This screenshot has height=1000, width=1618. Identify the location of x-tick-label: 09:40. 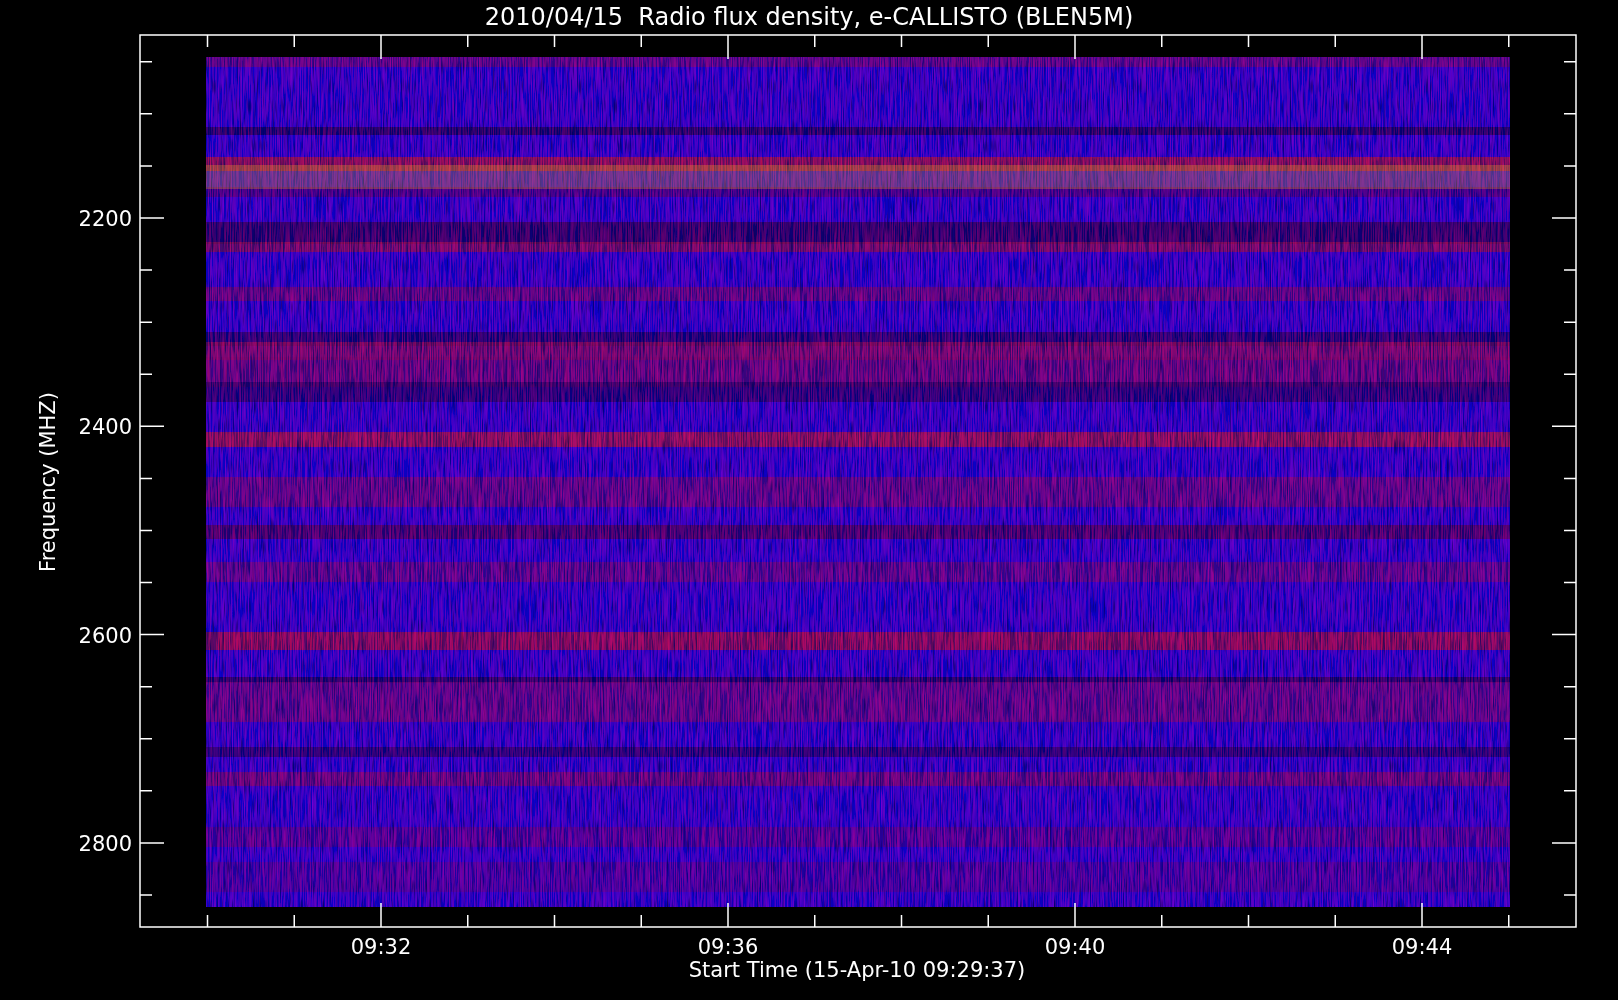
(1075, 947).